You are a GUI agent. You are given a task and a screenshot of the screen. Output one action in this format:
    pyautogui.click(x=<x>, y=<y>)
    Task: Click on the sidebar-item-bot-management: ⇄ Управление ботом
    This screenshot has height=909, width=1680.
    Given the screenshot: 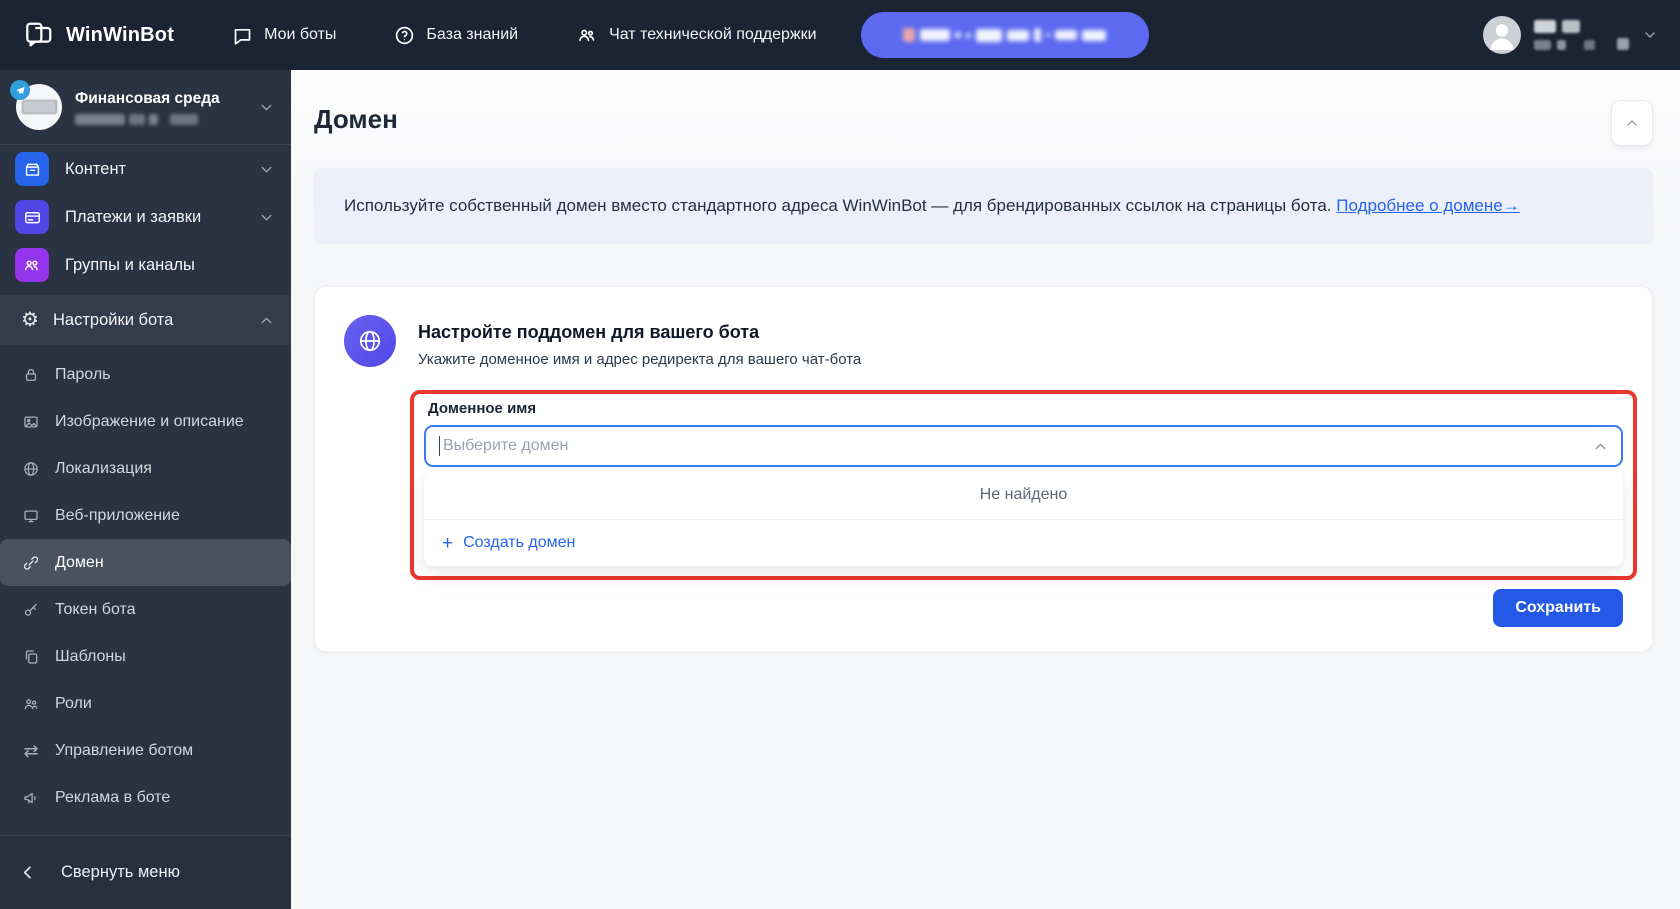 What is the action you would take?
    pyautogui.click(x=145, y=750)
    